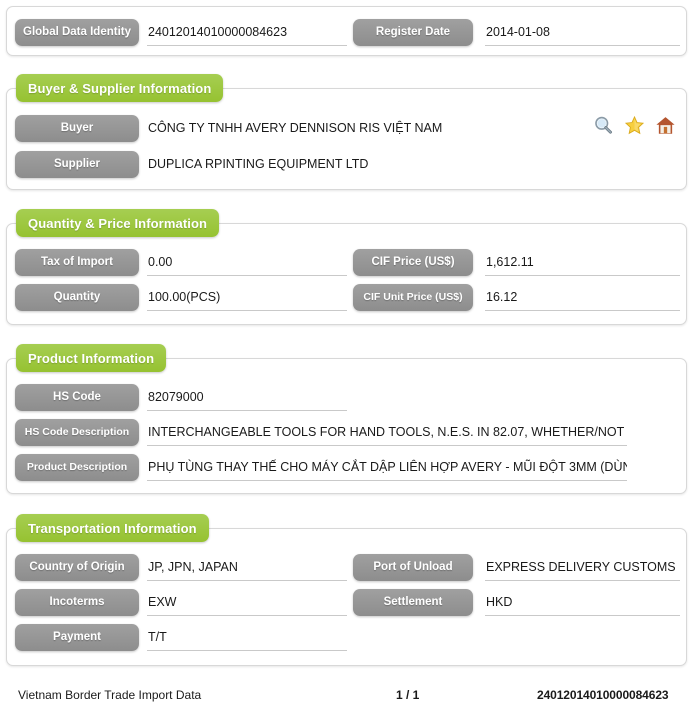 This screenshot has width=694, height=715. I want to click on field-label: CIF Unit Price (US$), so click(413, 297).